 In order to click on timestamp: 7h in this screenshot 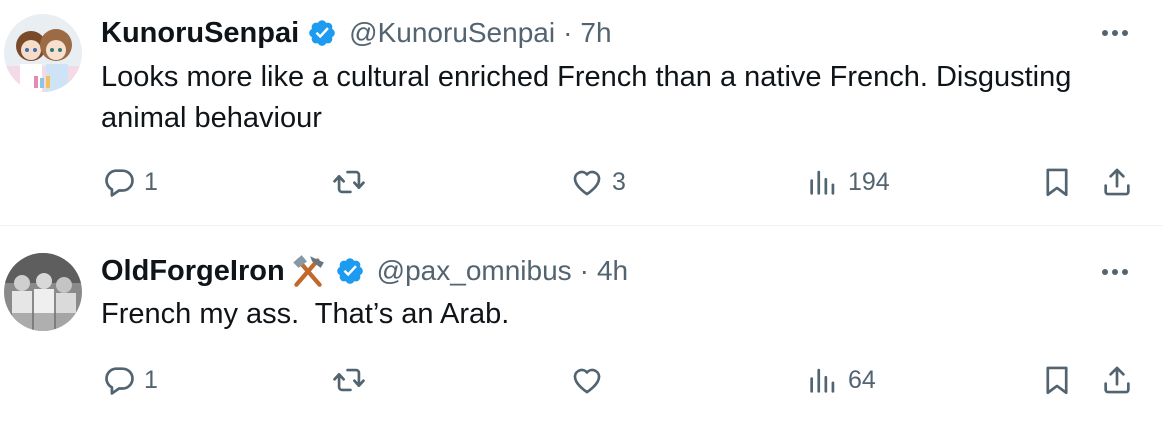, I will do `click(595, 33)`.